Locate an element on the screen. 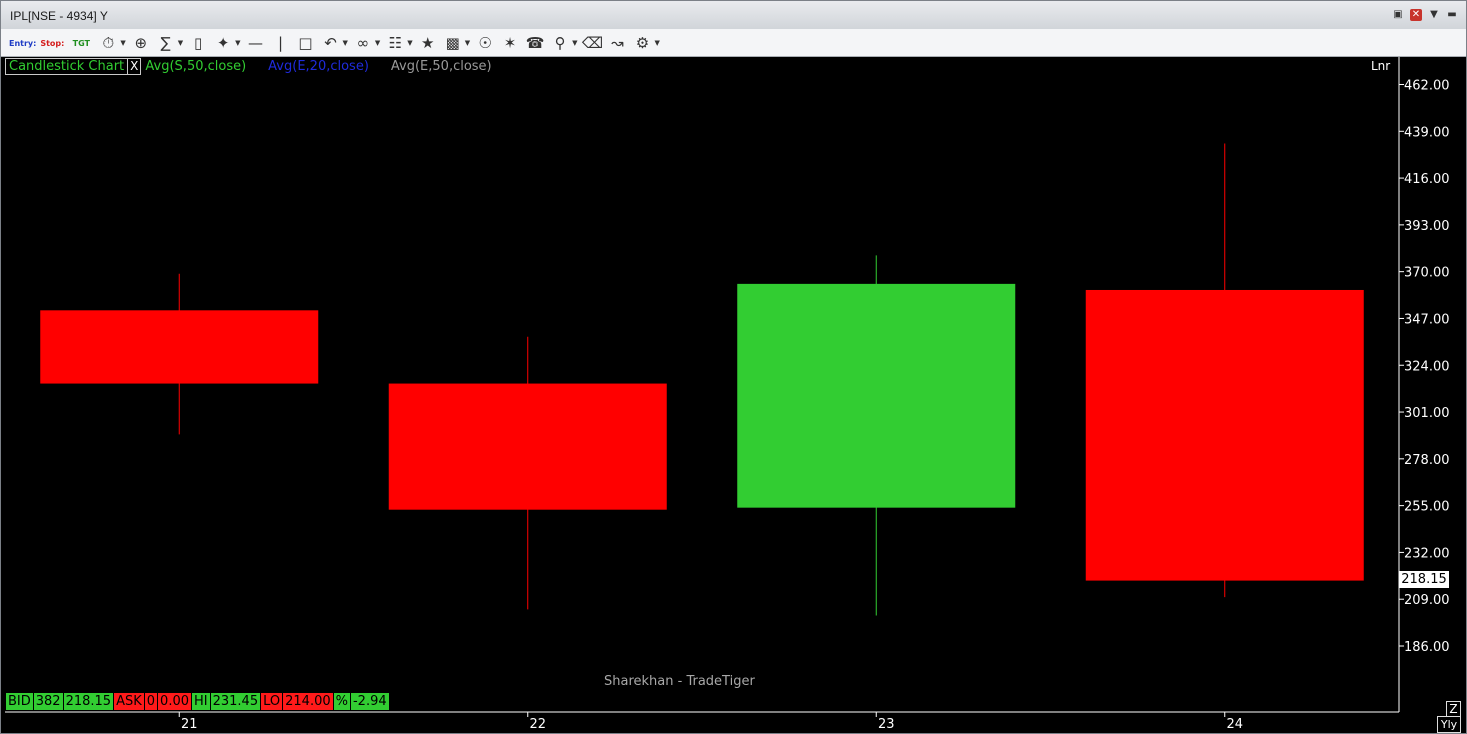  hi-value: 231.45 is located at coordinates (235, 701).